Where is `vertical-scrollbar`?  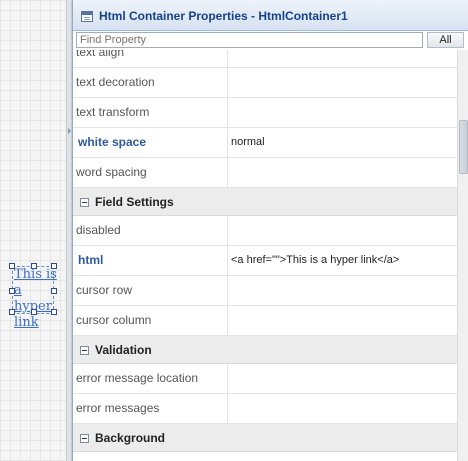
vertical-scrollbar is located at coordinates (462, 255).